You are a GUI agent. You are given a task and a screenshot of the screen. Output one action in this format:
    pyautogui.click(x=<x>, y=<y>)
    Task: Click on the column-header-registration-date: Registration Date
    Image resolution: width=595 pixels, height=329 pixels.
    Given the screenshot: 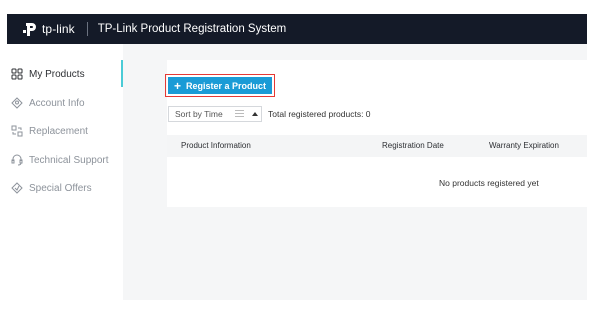 What is the action you would take?
    pyautogui.click(x=413, y=145)
    